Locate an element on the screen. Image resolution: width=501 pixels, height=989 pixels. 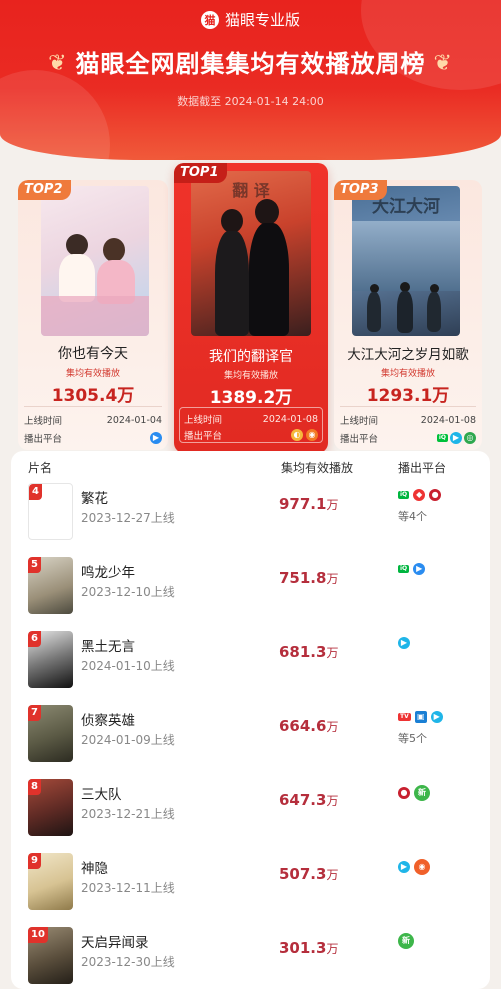
top3-metric-label: 集均有效播放 is located at coordinates (407, 374).